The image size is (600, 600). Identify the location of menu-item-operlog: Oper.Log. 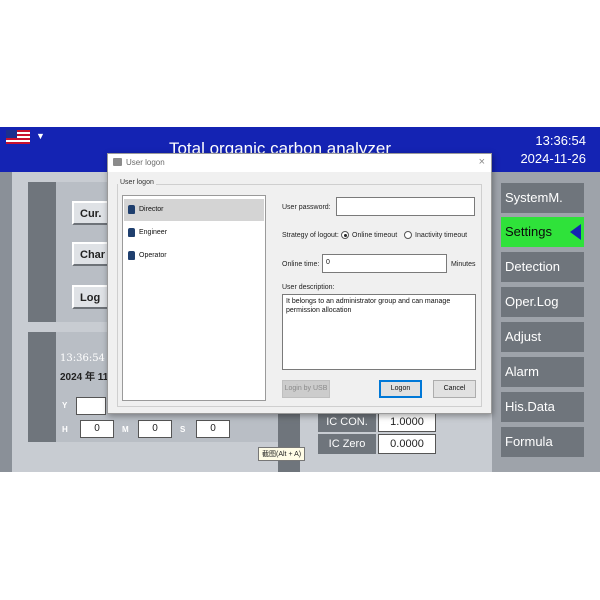
(542, 302).